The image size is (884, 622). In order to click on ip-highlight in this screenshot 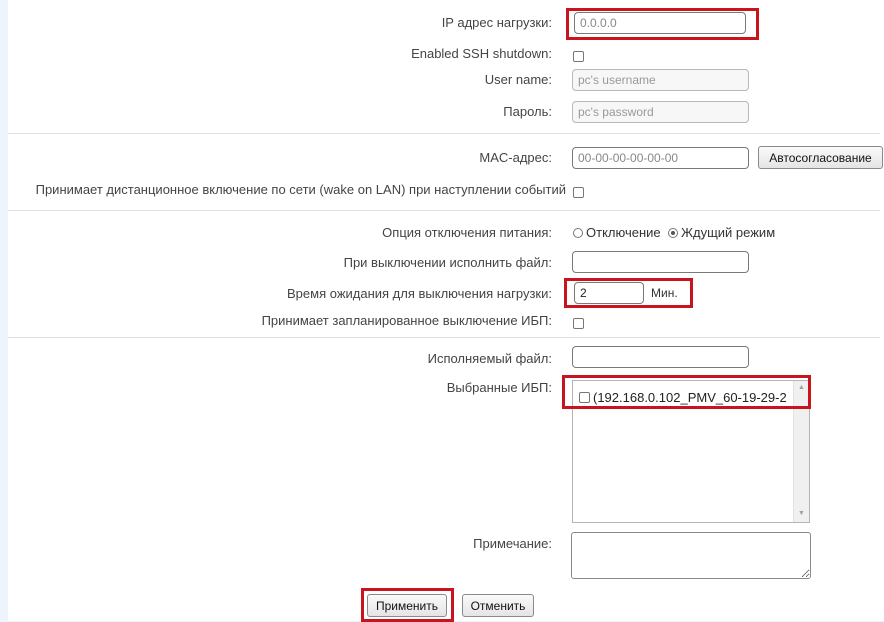, I will do `click(662, 24)`.